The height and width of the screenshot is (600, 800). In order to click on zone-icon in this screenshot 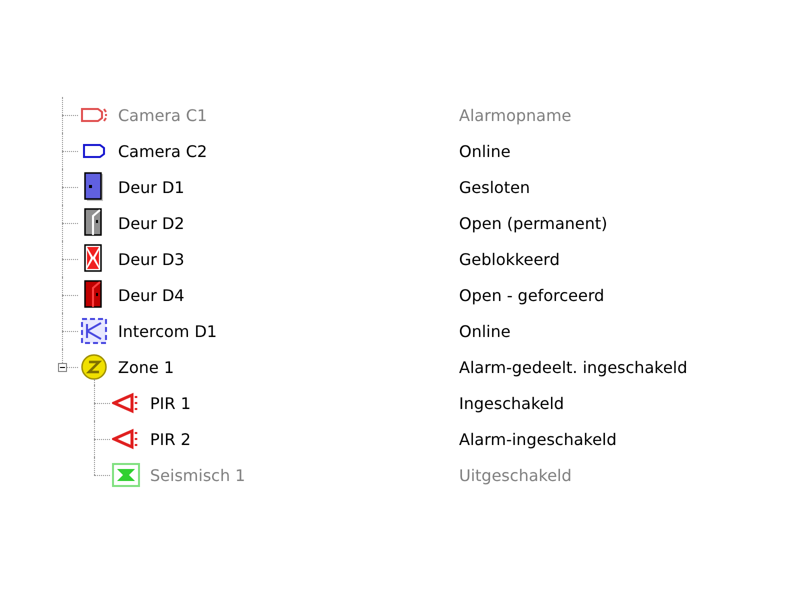, I will do `click(94, 367)`.